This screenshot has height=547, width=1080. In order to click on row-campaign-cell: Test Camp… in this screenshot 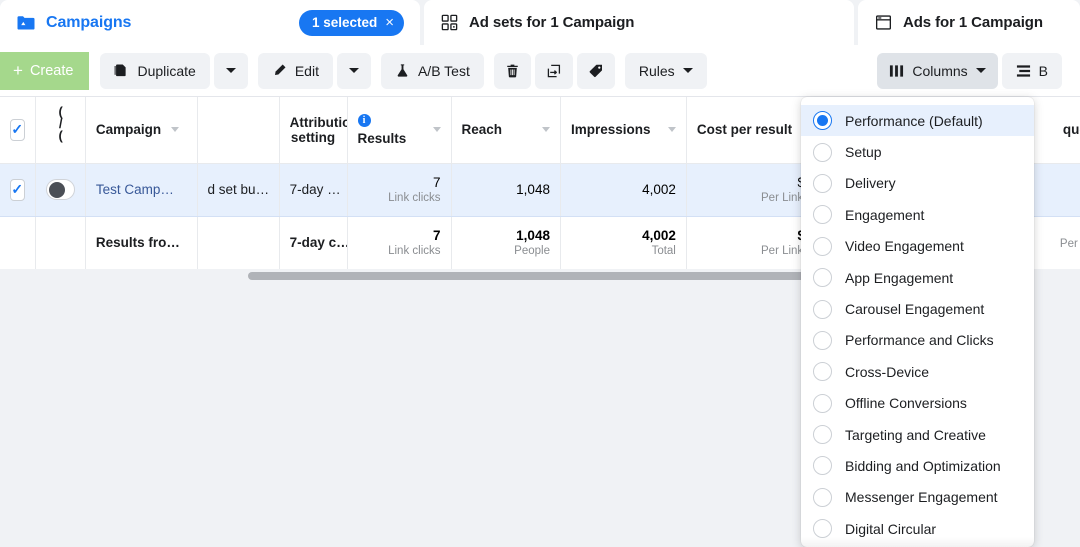, I will do `click(141, 190)`.